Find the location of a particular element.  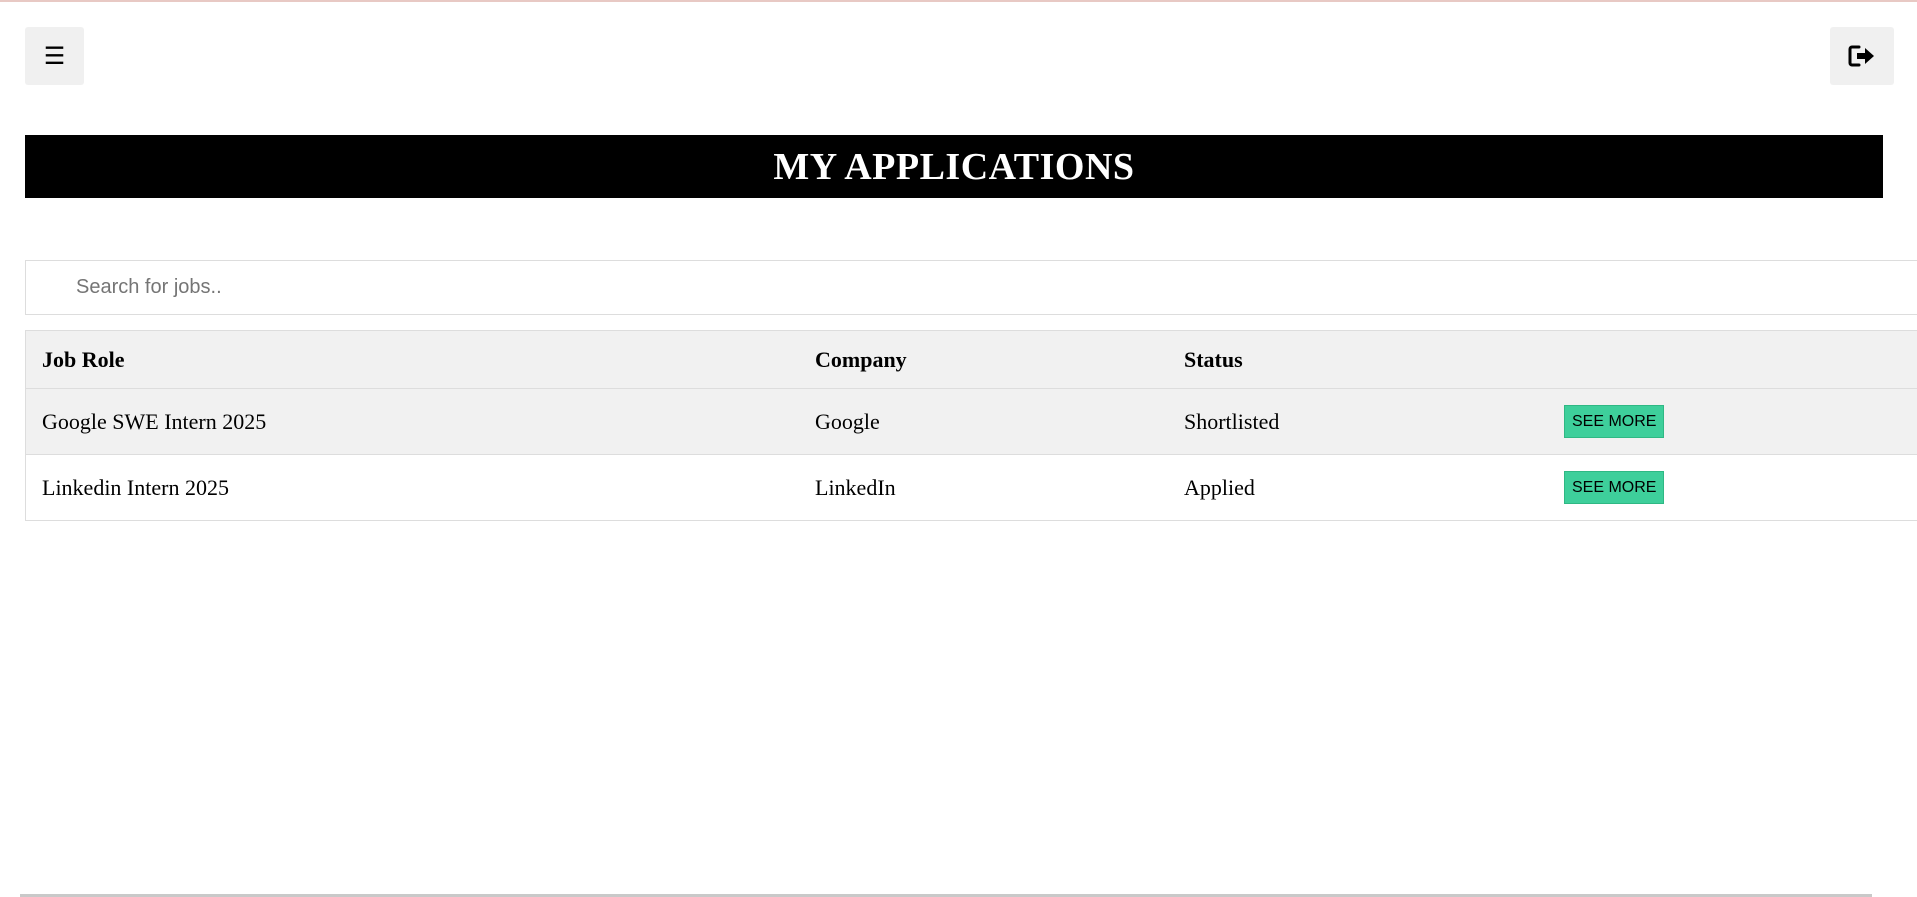

company-cell: LinkedIn is located at coordinates (983, 487).